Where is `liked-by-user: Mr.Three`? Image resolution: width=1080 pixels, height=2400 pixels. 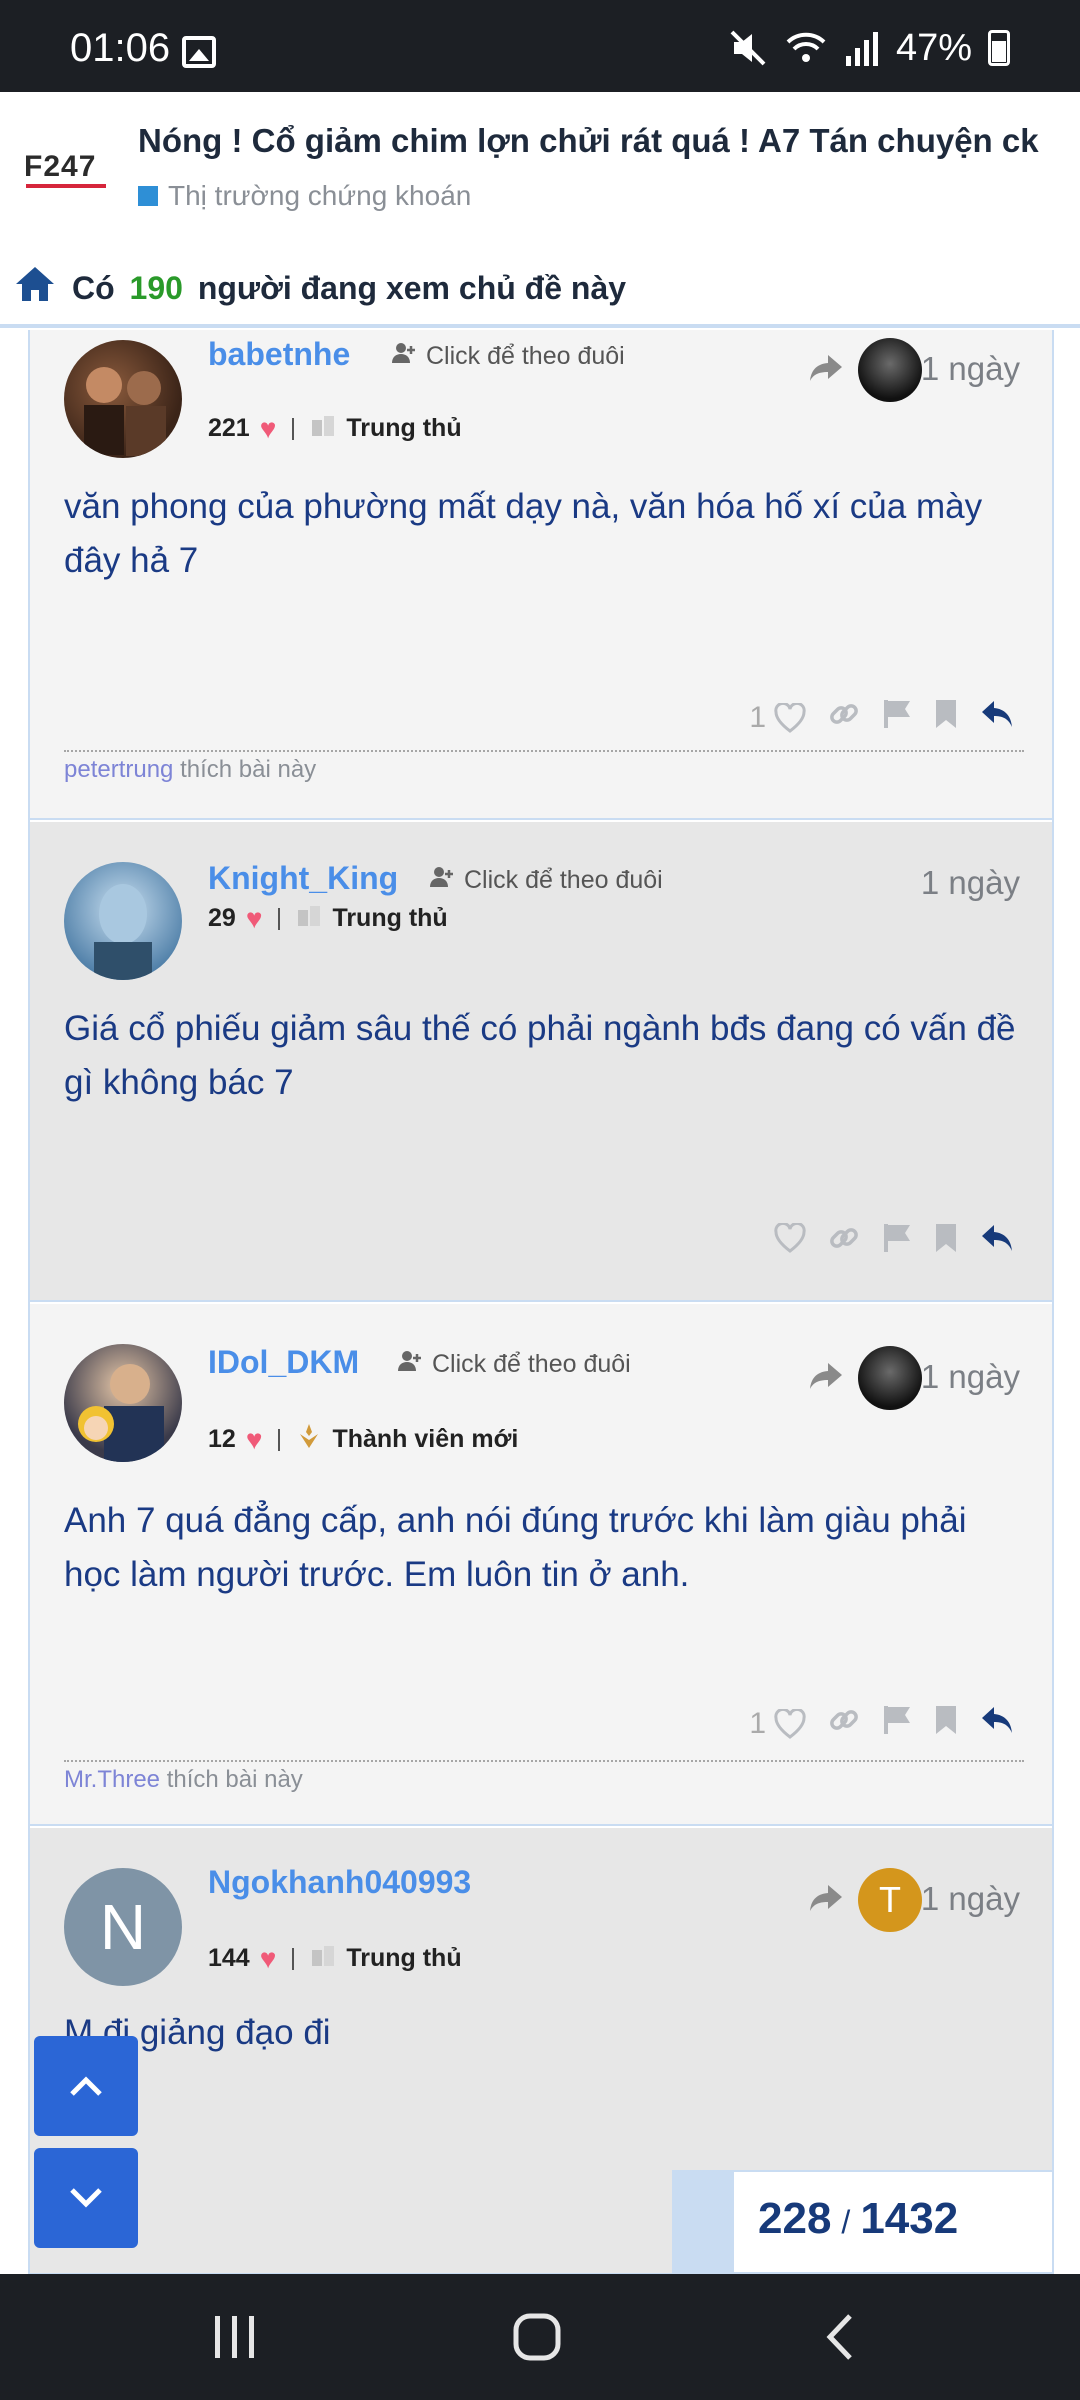
liked-by-user: Mr.Three is located at coordinates (112, 1779).